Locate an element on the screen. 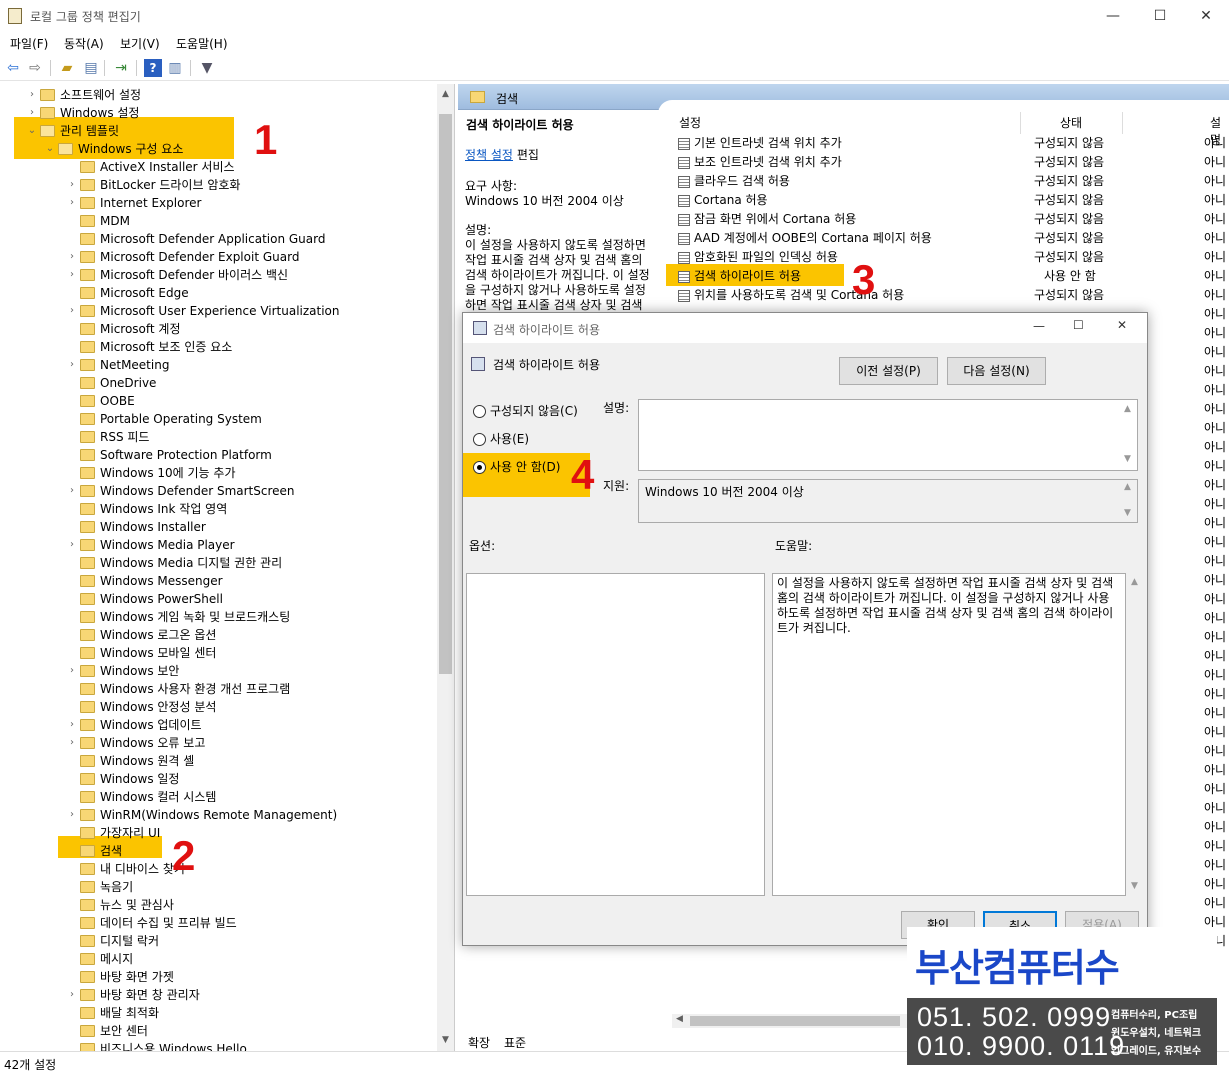  scroll-thumb is located at coordinates (445, 394).